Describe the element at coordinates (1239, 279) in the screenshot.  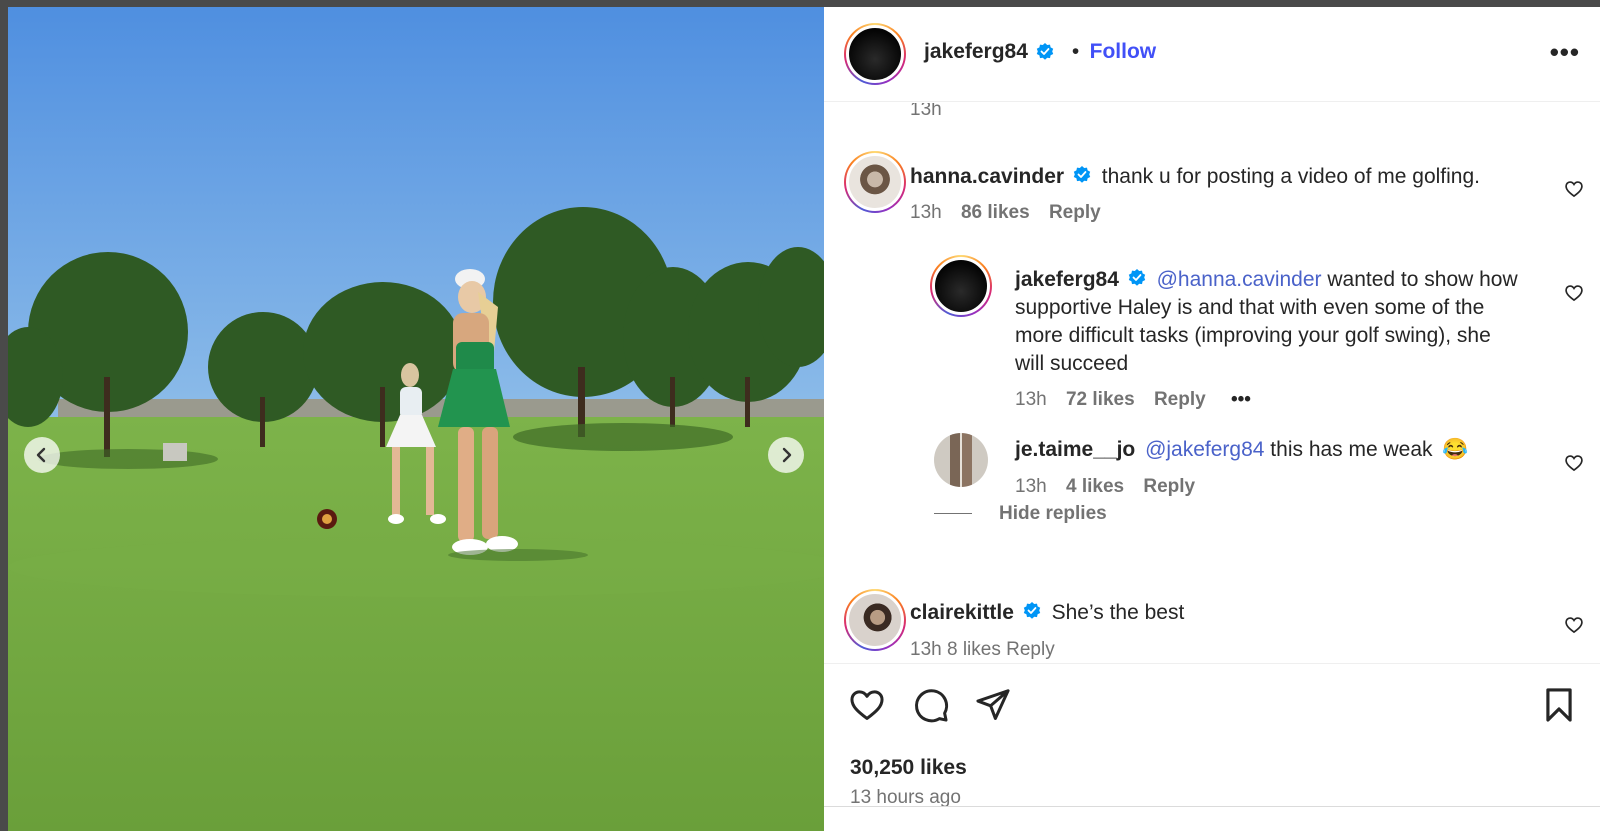
I see `mention-link: @hanna.cavinder` at that location.